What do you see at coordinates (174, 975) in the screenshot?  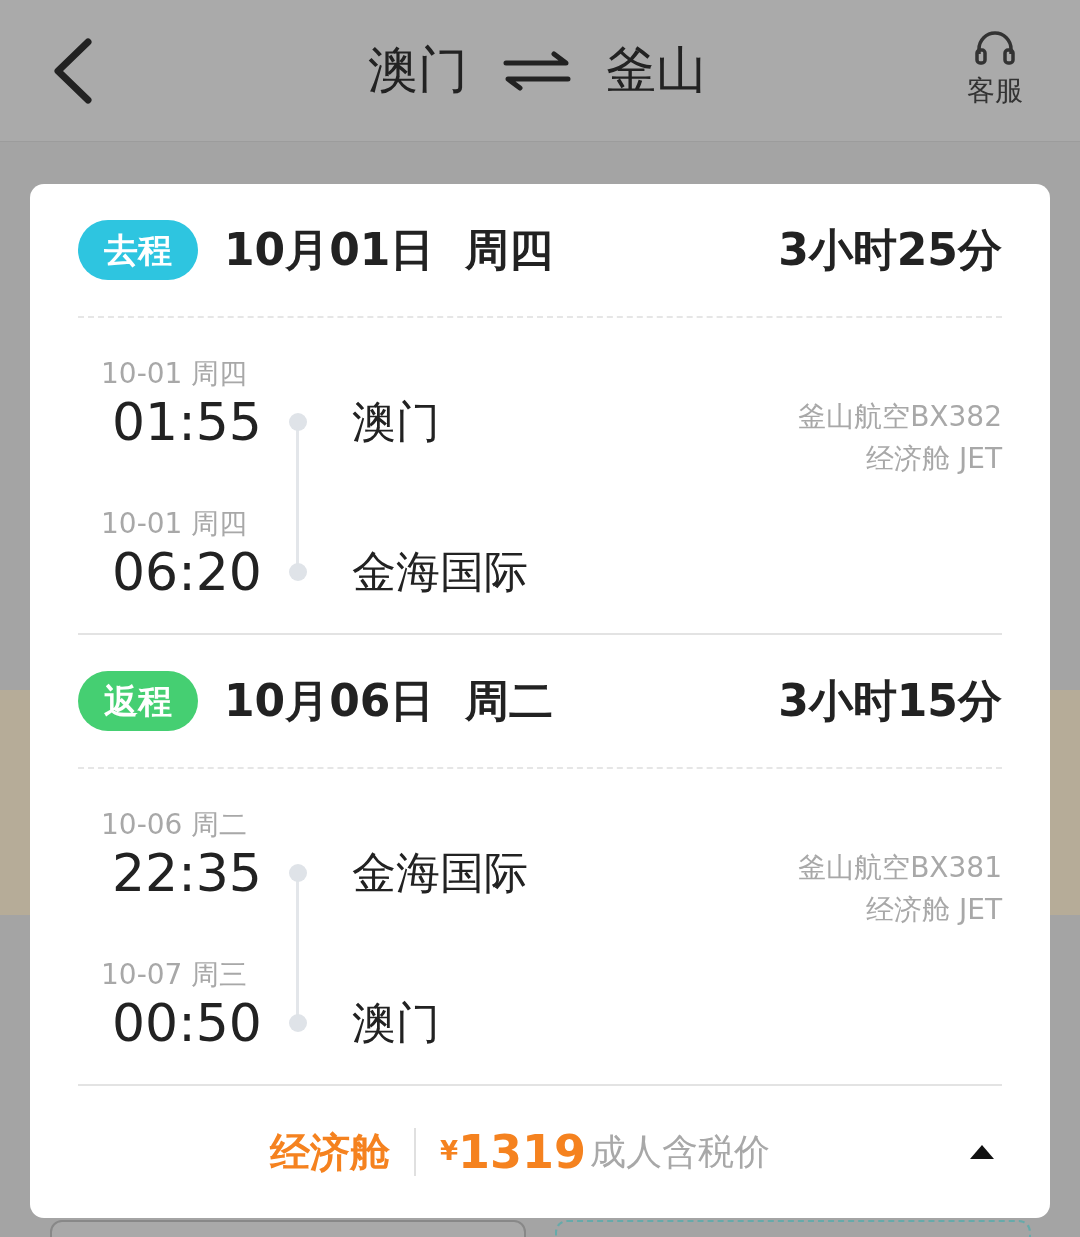 I see `stop-date: 10-07 周三` at bounding box center [174, 975].